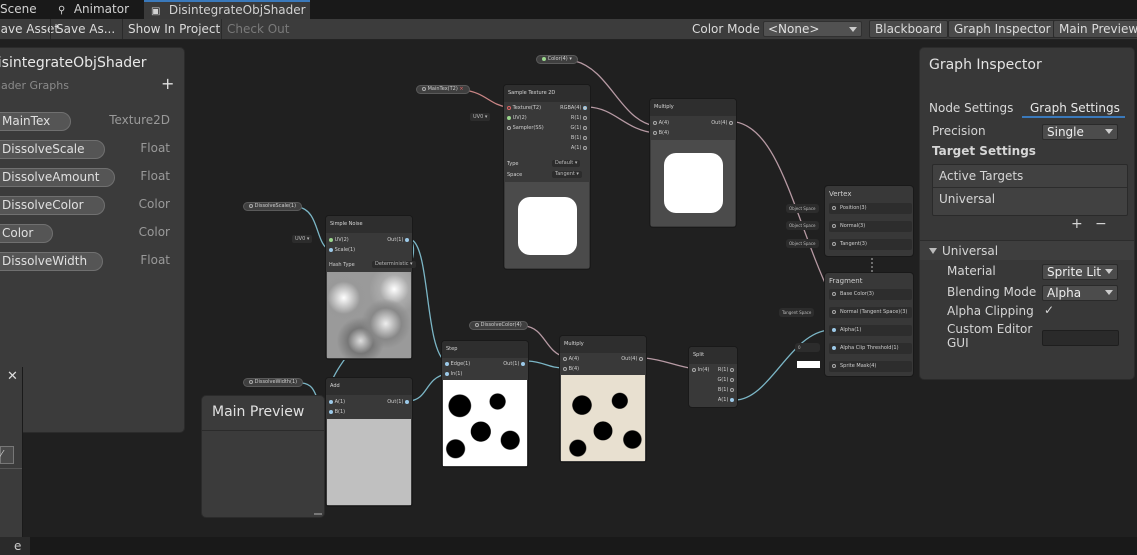  I want to click on add-node: Add A(1) B(1) Out(1), so click(369, 442).